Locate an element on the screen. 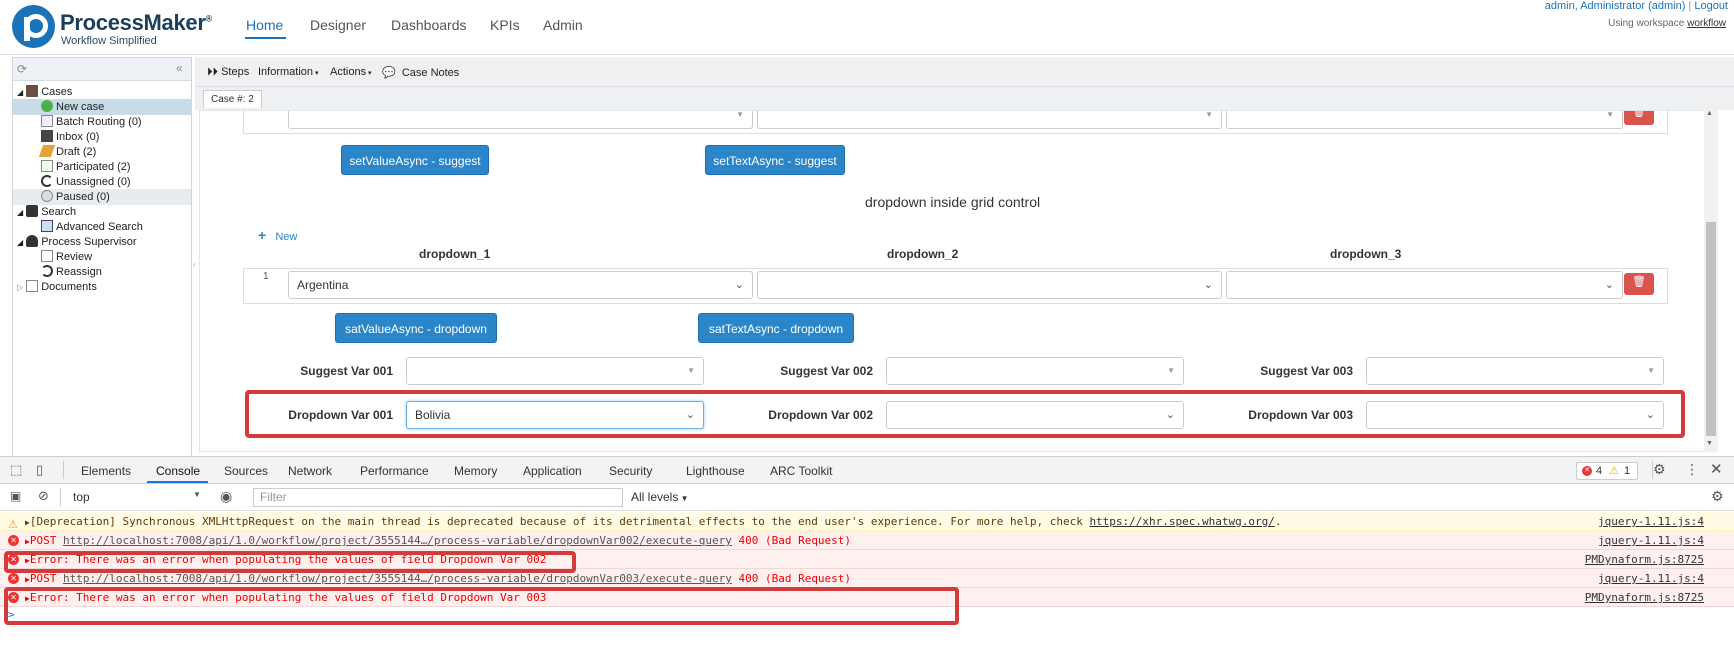 The height and width of the screenshot is (671, 1734). sidebar-toggle-icon: ▣ is located at coordinates (15, 496).